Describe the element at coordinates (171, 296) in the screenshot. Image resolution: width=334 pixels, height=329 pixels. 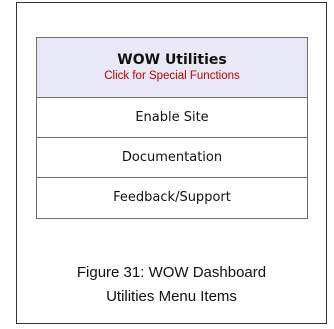
I see `figure-caption-line-2: Utilities Menu Items` at that location.